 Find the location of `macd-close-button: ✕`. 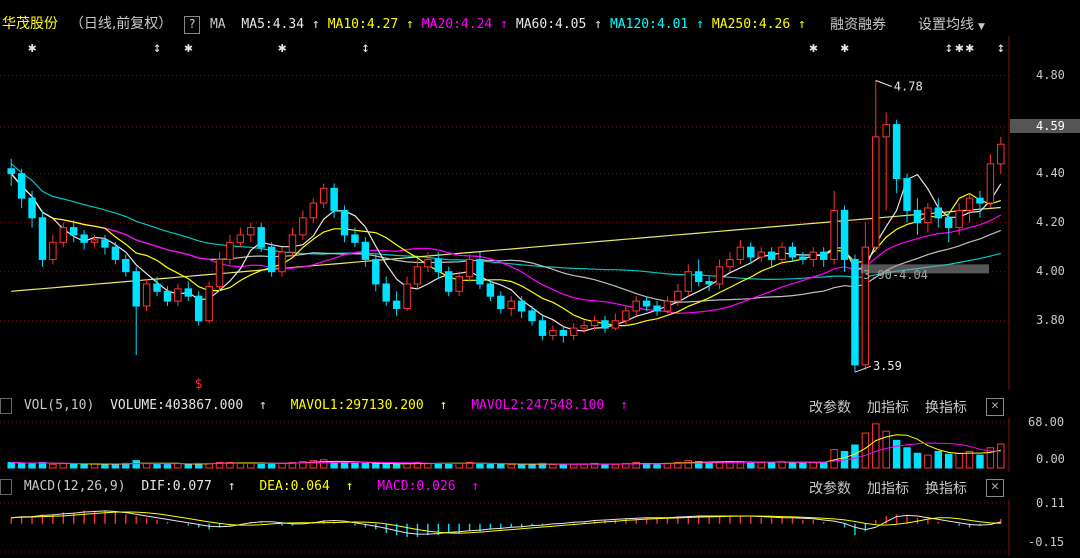

macd-close-button: ✕ is located at coordinates (995, 488).